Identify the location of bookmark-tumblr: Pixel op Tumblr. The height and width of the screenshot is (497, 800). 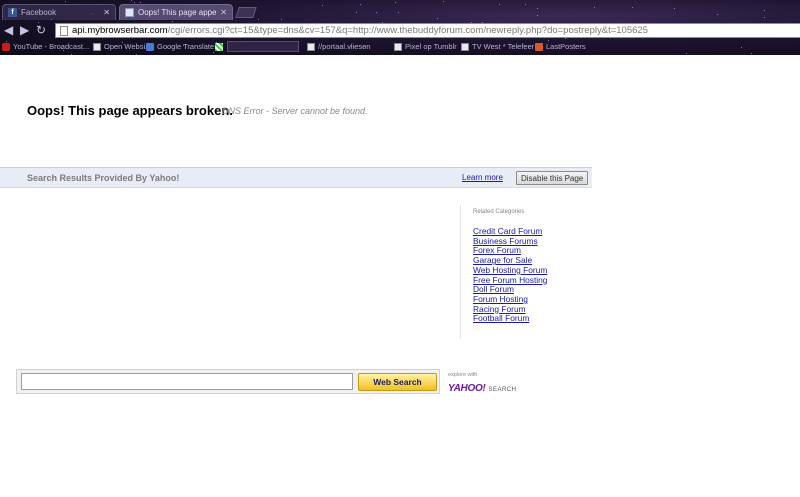
(425, 46).